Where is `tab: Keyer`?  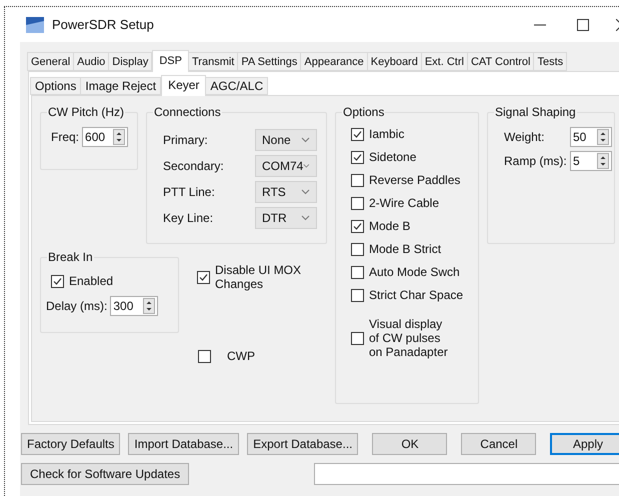
tab: Keyer is located at coordinates (183, 85).